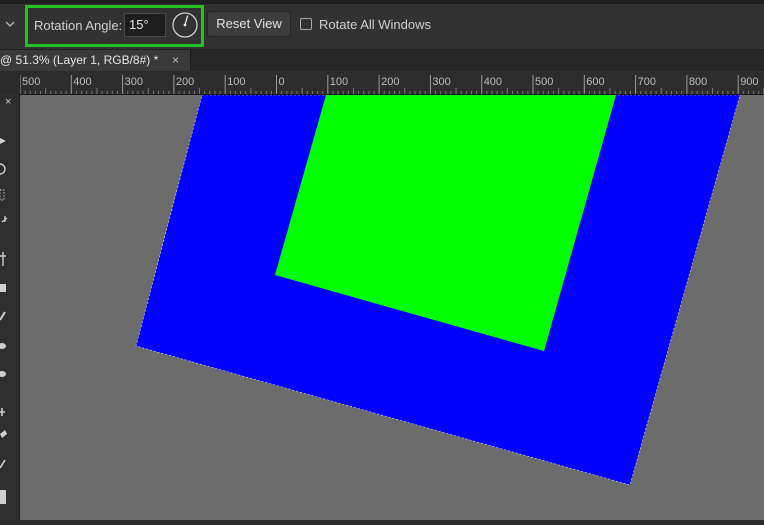 This screenshot has height=525, width=764. I want to click on document-tab: @ 51.3% (Layer 1, RGB/8#) * ×, so click(95, 60).